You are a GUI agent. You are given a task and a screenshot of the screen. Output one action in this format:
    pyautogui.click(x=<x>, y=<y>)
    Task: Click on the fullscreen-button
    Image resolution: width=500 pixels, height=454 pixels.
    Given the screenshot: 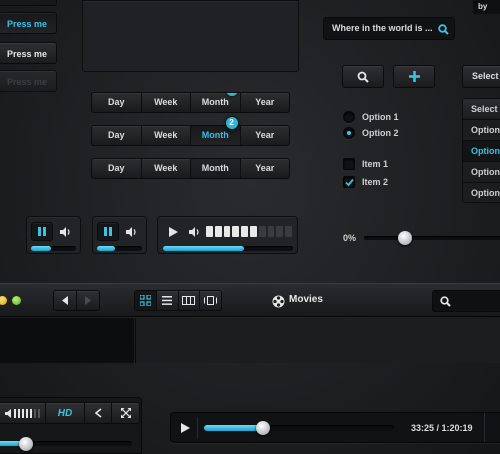 What is the action you would take?
    pyautogui.click(x=125, y=413)
    